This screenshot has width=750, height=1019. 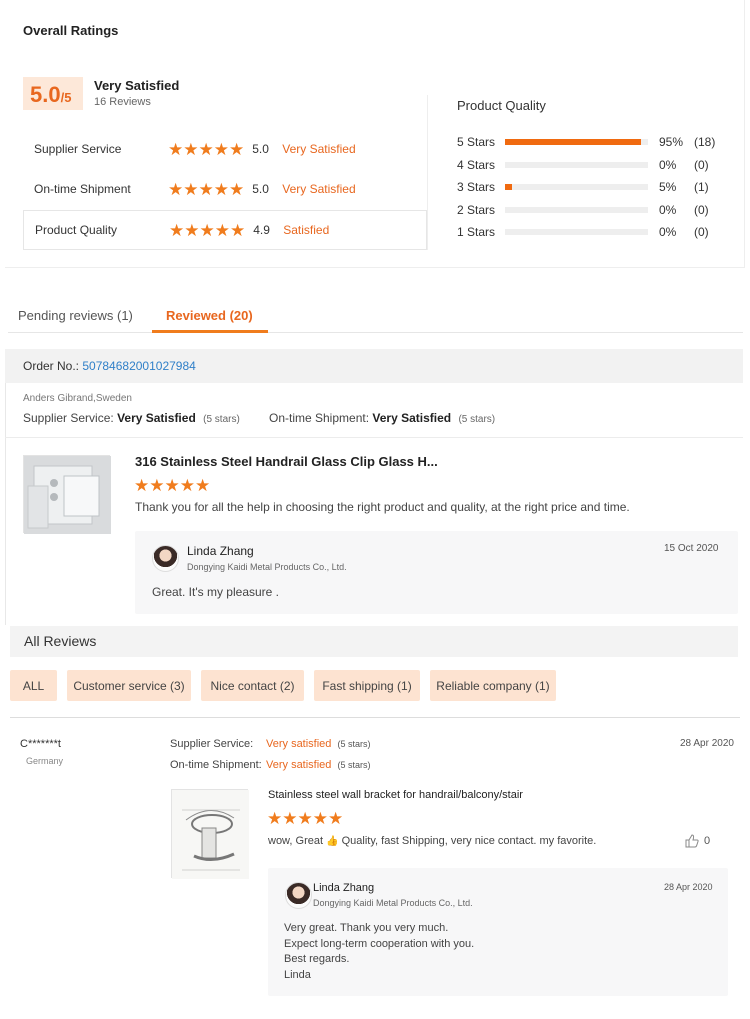 I want to click on filter-chip-nice-contact: Nice contact (2), so click(x=252, y=685).